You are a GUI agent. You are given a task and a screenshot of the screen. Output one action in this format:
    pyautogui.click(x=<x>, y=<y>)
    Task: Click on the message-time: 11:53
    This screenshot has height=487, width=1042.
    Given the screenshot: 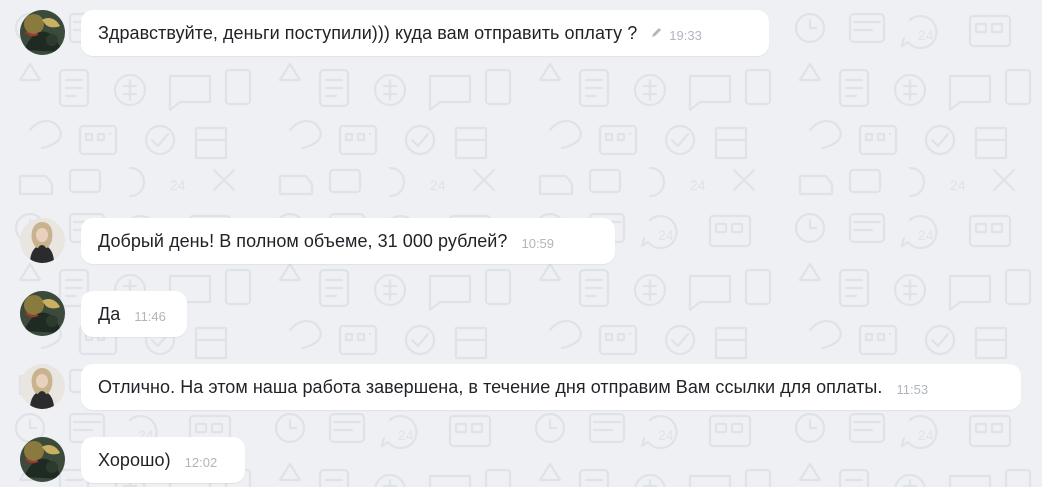 What is the action you would take?
    pyautogui.click(x=912, y=389)
    